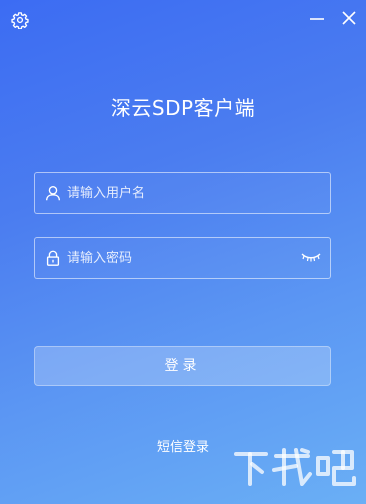 The image size is (366, 504). I want to click on username-input, so click(182, 193).